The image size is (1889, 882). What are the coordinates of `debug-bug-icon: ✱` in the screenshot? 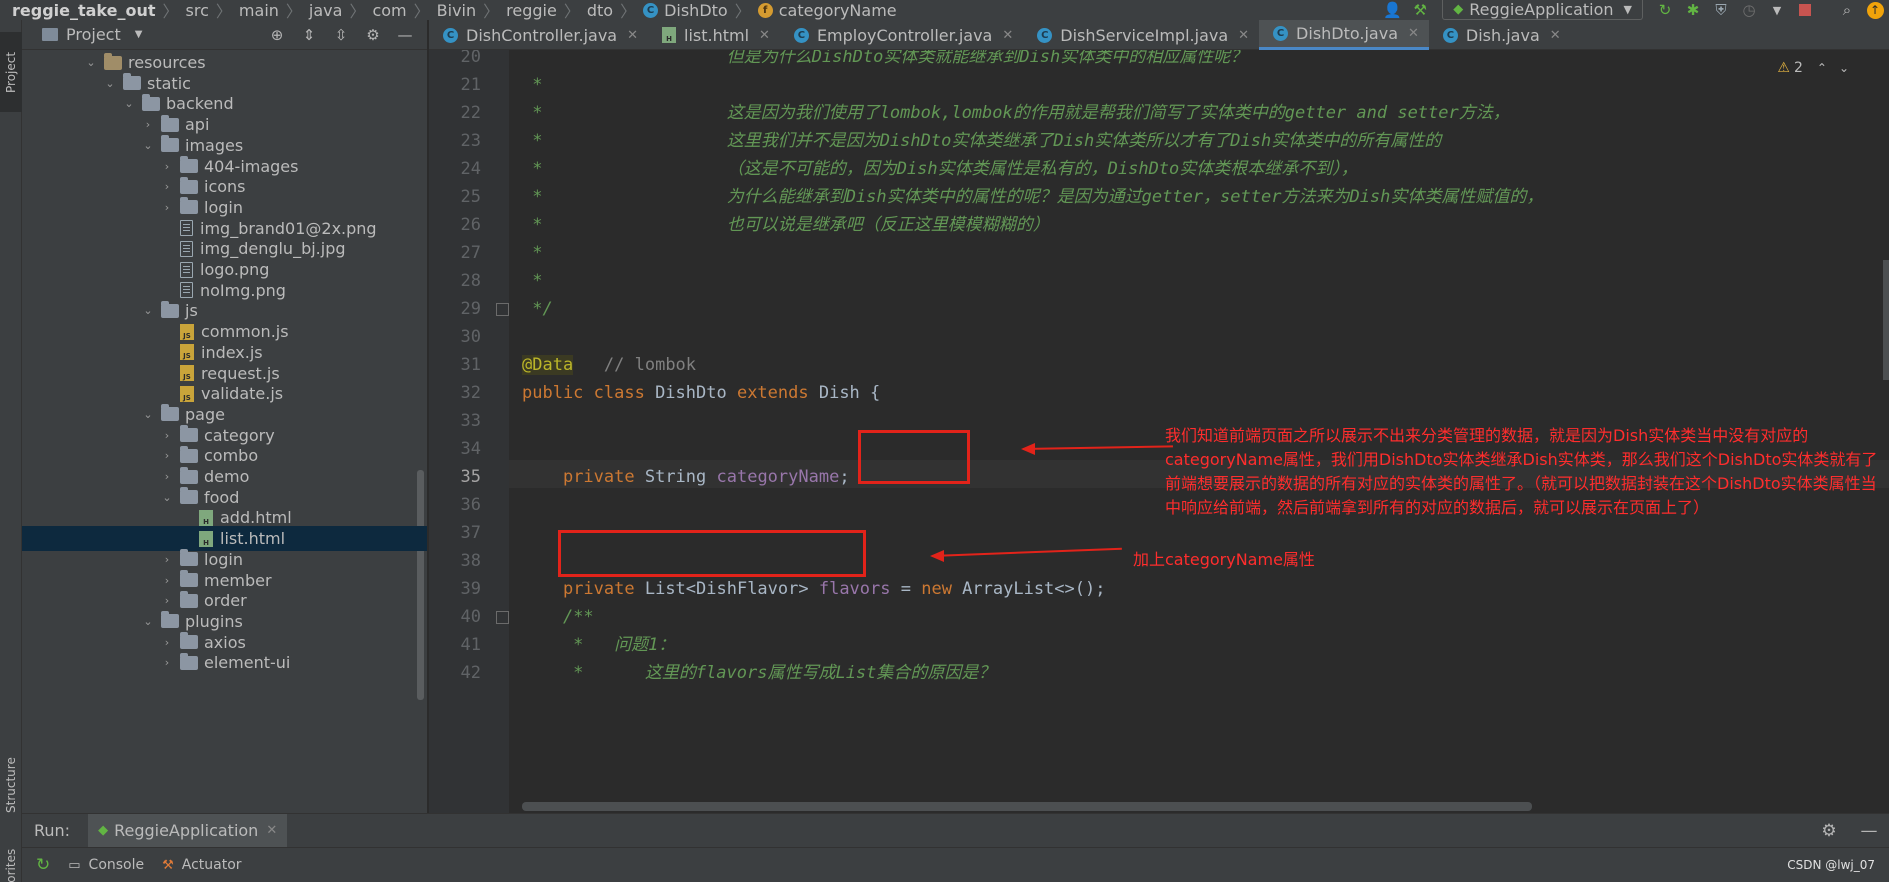 It's located at (1693, 10).